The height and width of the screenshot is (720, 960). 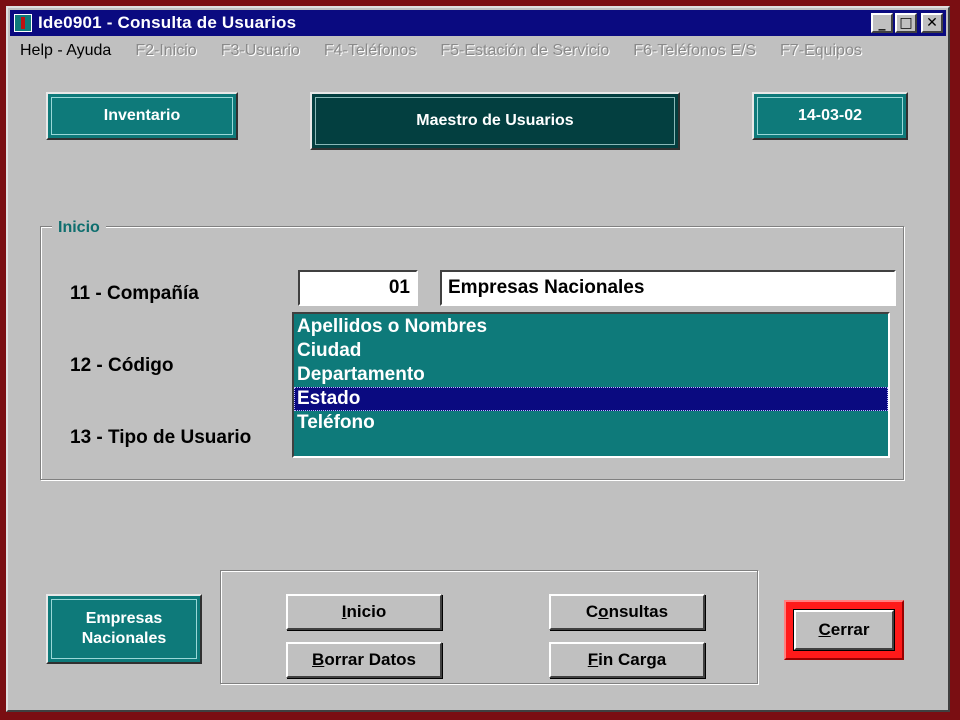 What do you see at coordinates (638, 611) in the screenshot?
I see `consultas-post: nsultas` at bounding box center [638, 611].